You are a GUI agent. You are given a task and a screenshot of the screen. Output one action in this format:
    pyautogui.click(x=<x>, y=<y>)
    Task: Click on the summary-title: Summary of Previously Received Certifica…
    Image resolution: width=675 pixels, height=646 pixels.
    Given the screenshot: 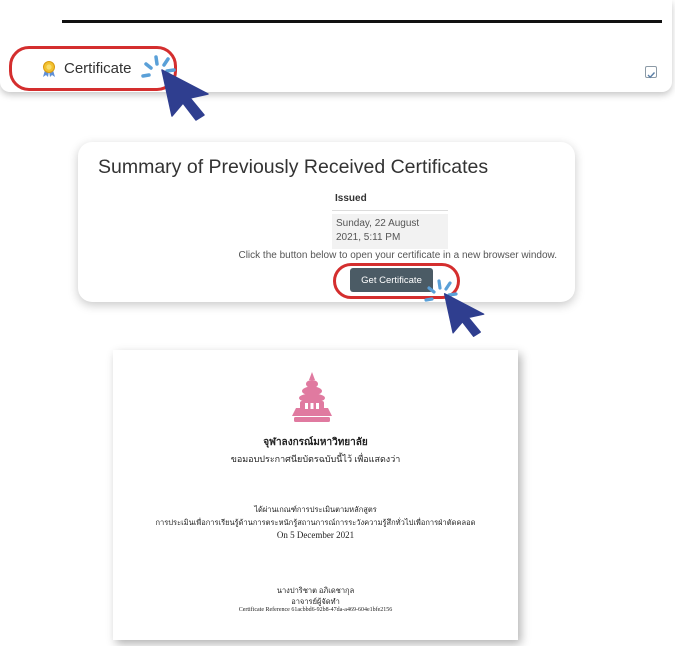 What is the action you would take?
    pyautogui.click(x=293, y=167)
    